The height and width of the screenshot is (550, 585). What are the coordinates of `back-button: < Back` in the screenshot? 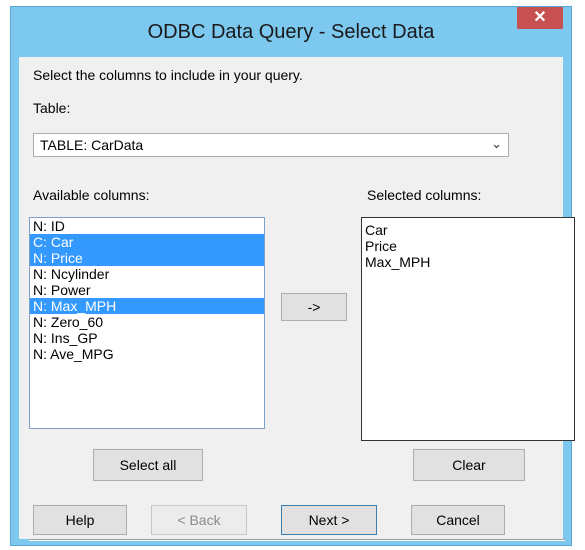 It's located at (199, 520).